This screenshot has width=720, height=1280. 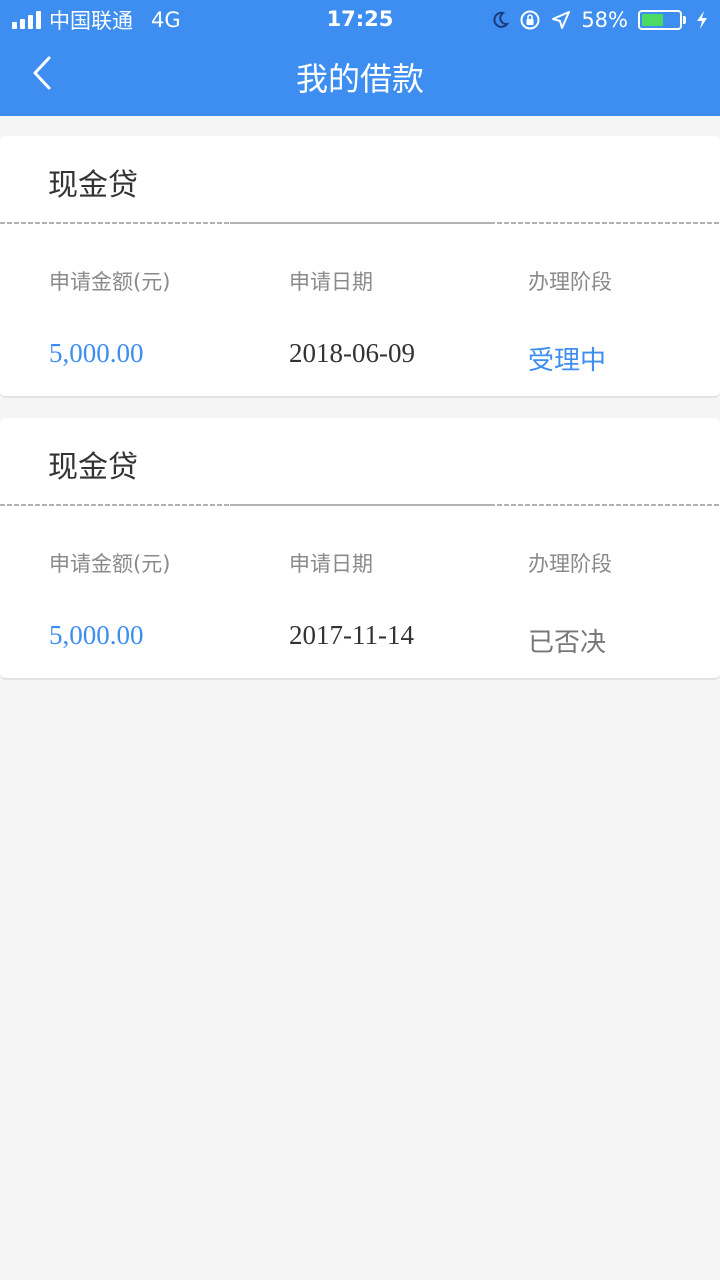 I want to click on status-right: 58%, so click(x=599, y=20).